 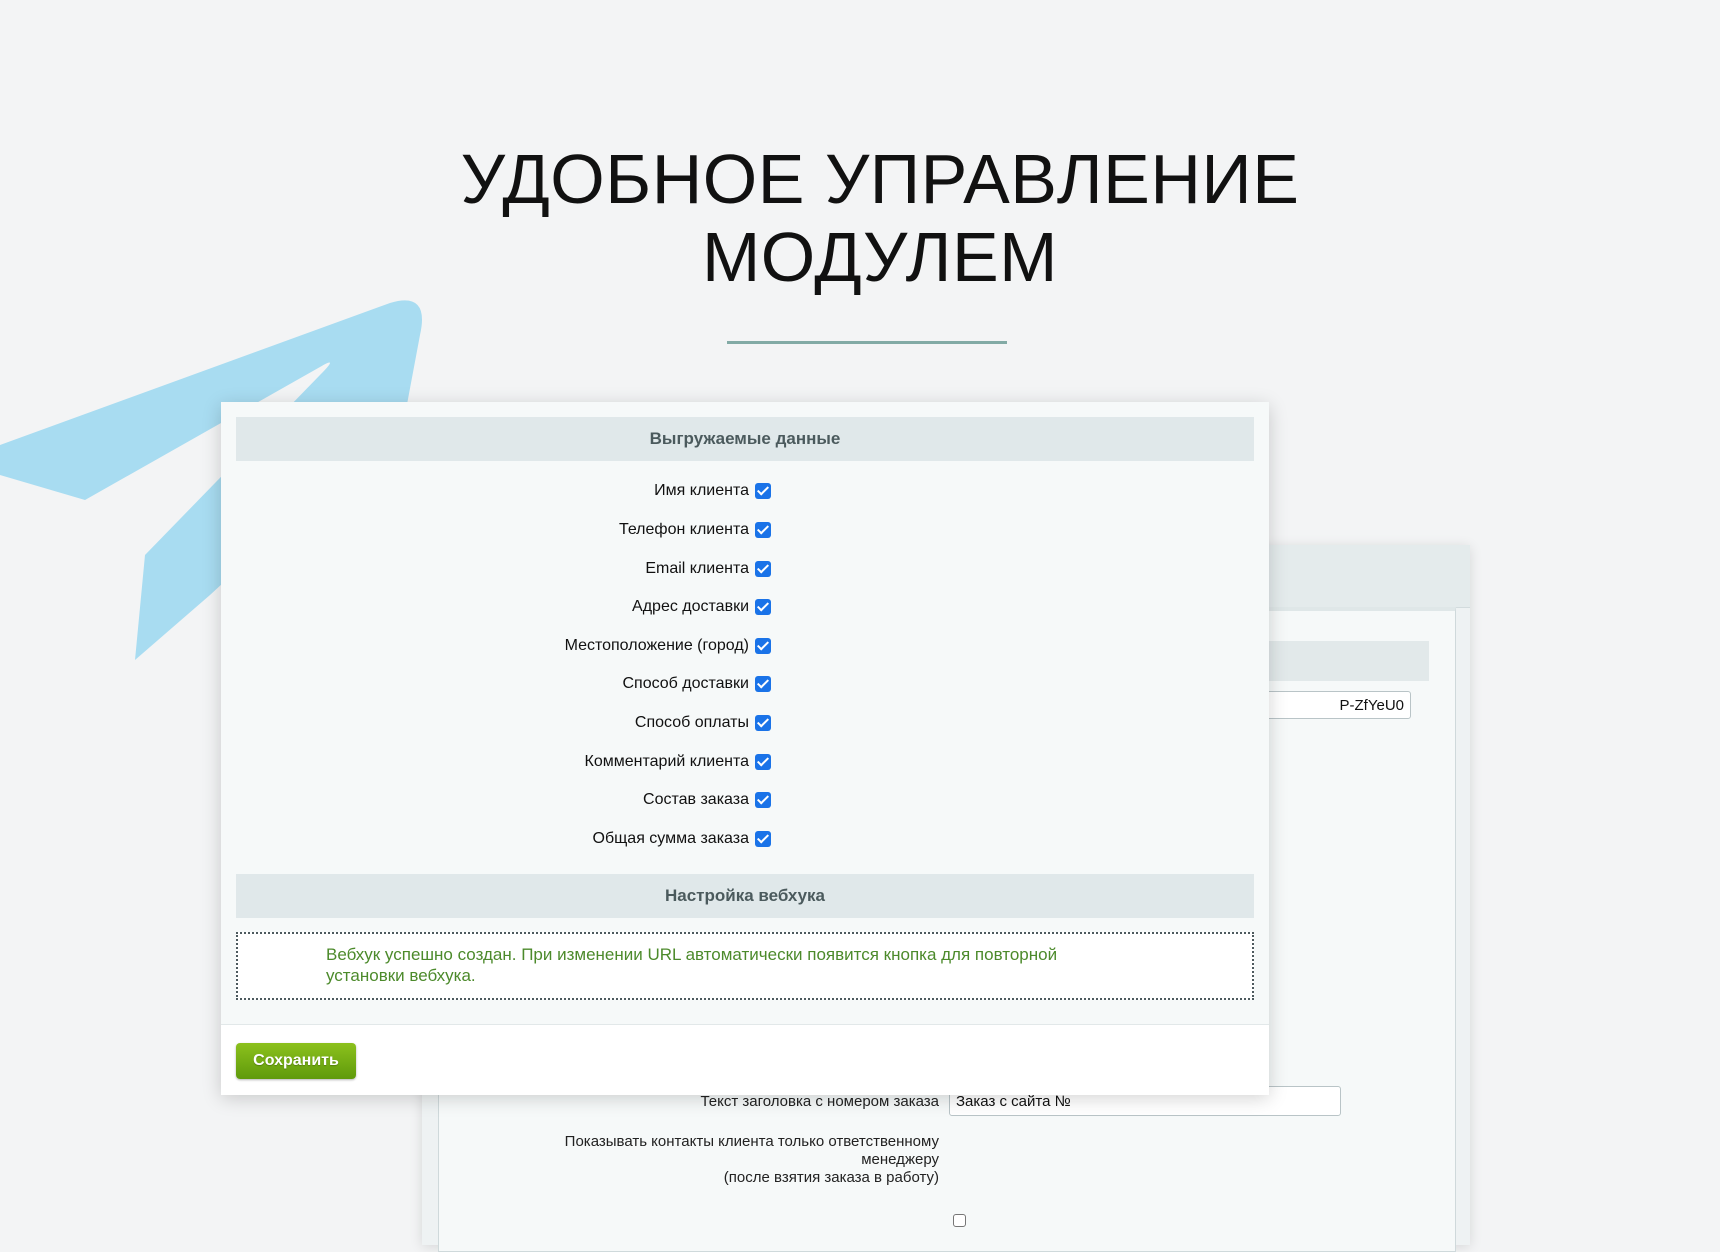 I want to click on order-items-checkbox, so click(x=763, y=800).